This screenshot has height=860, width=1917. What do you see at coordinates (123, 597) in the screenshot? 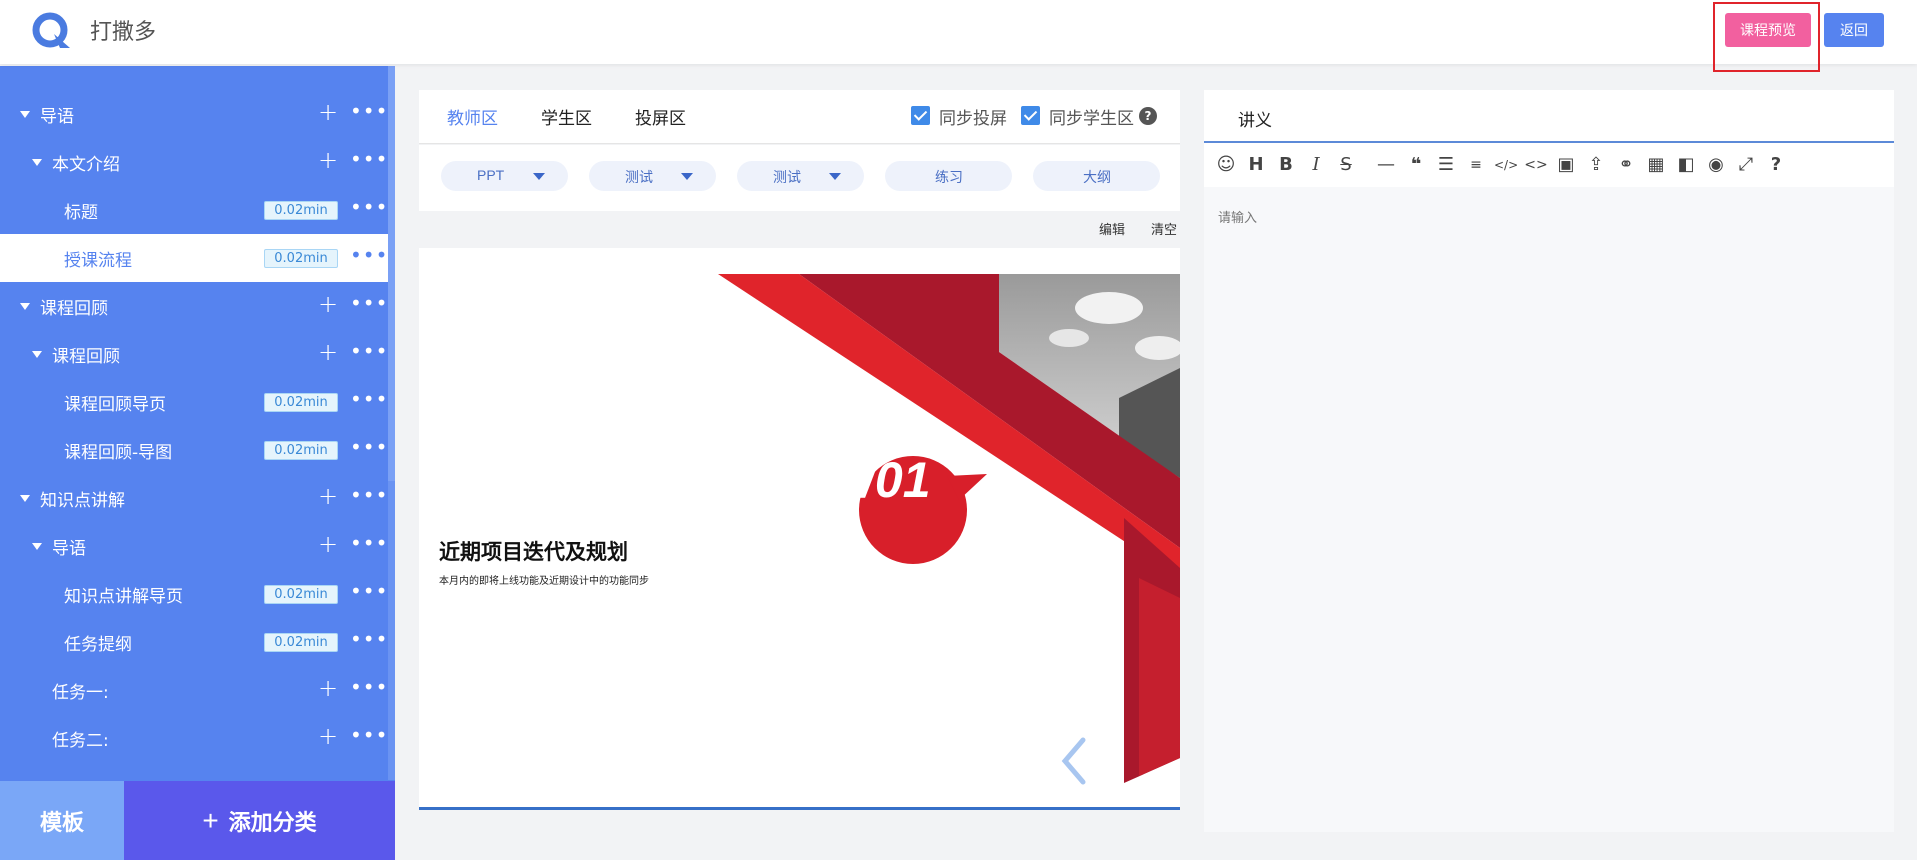
I see `tree-leaf-label: 知识点讲解导页` at bounding box center [123, 597].